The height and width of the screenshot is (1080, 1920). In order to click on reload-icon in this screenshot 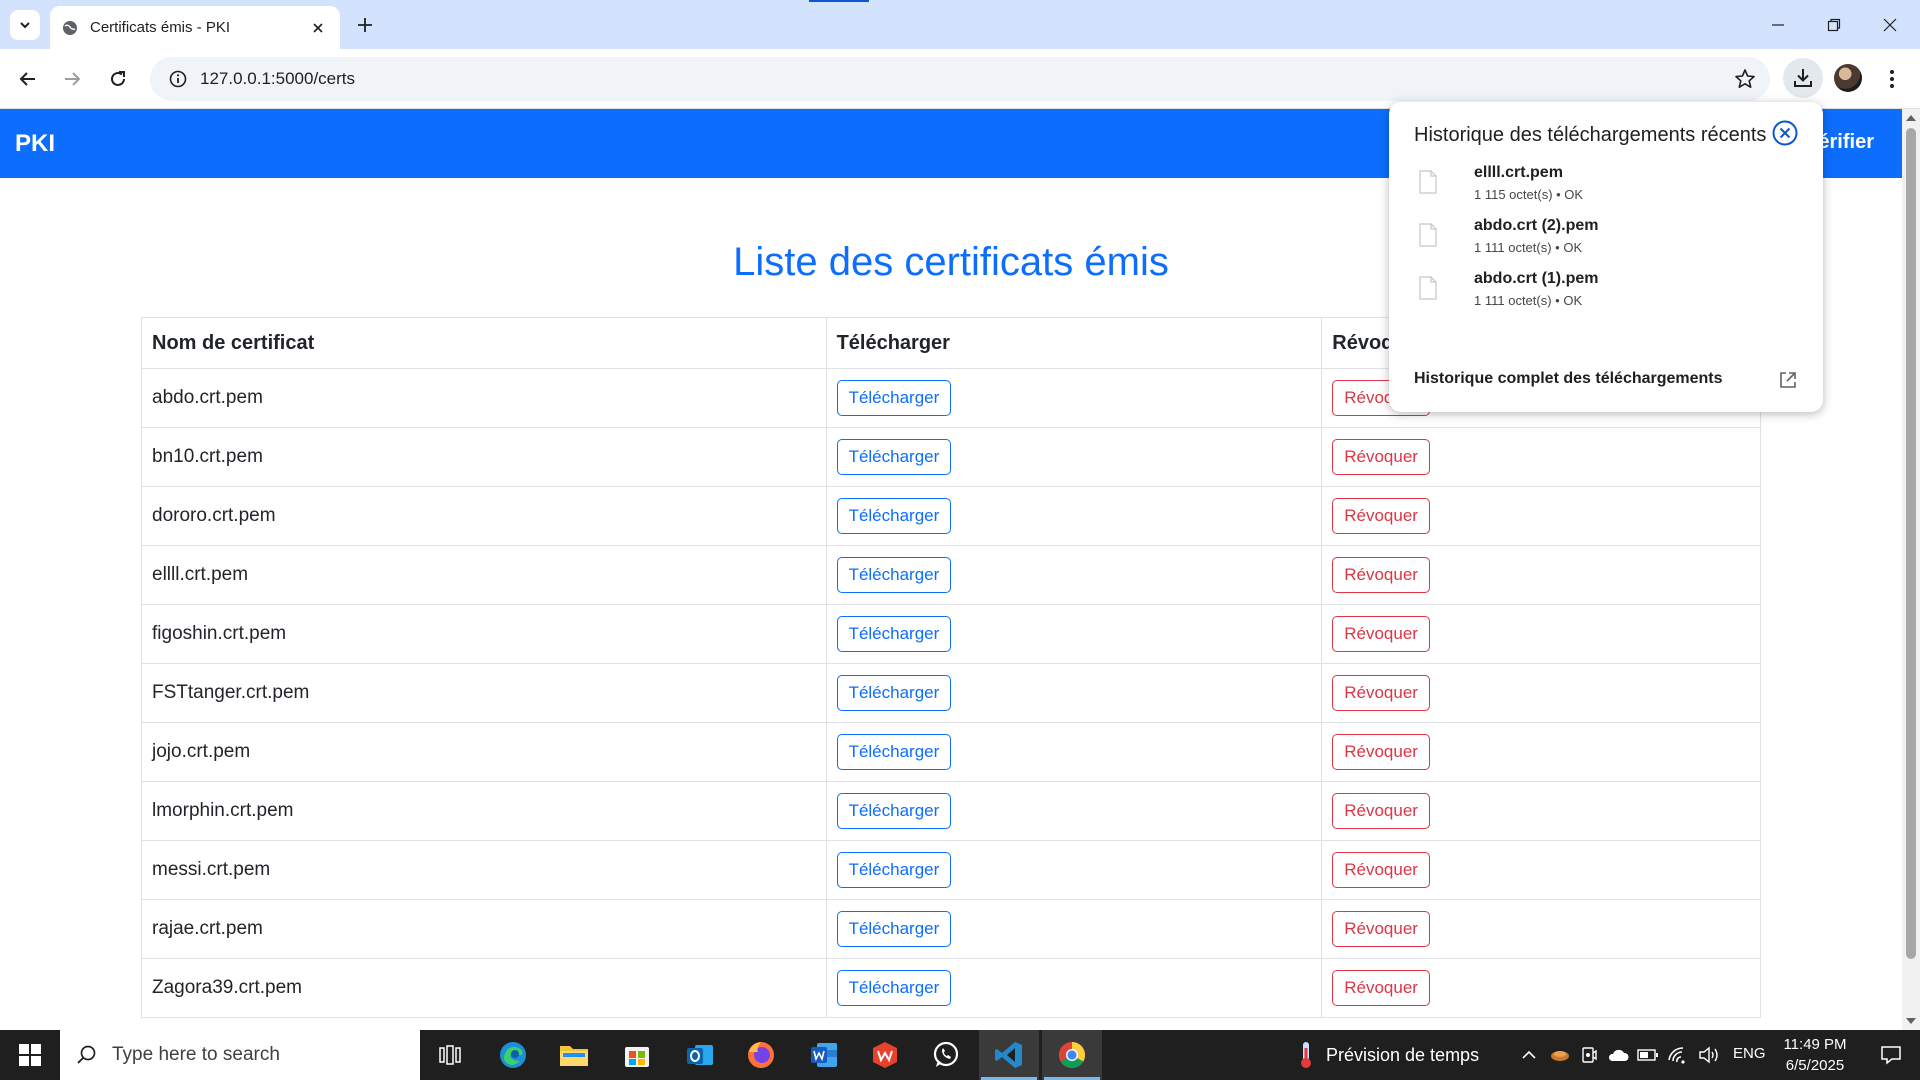, I will do `click(118, 78)`.